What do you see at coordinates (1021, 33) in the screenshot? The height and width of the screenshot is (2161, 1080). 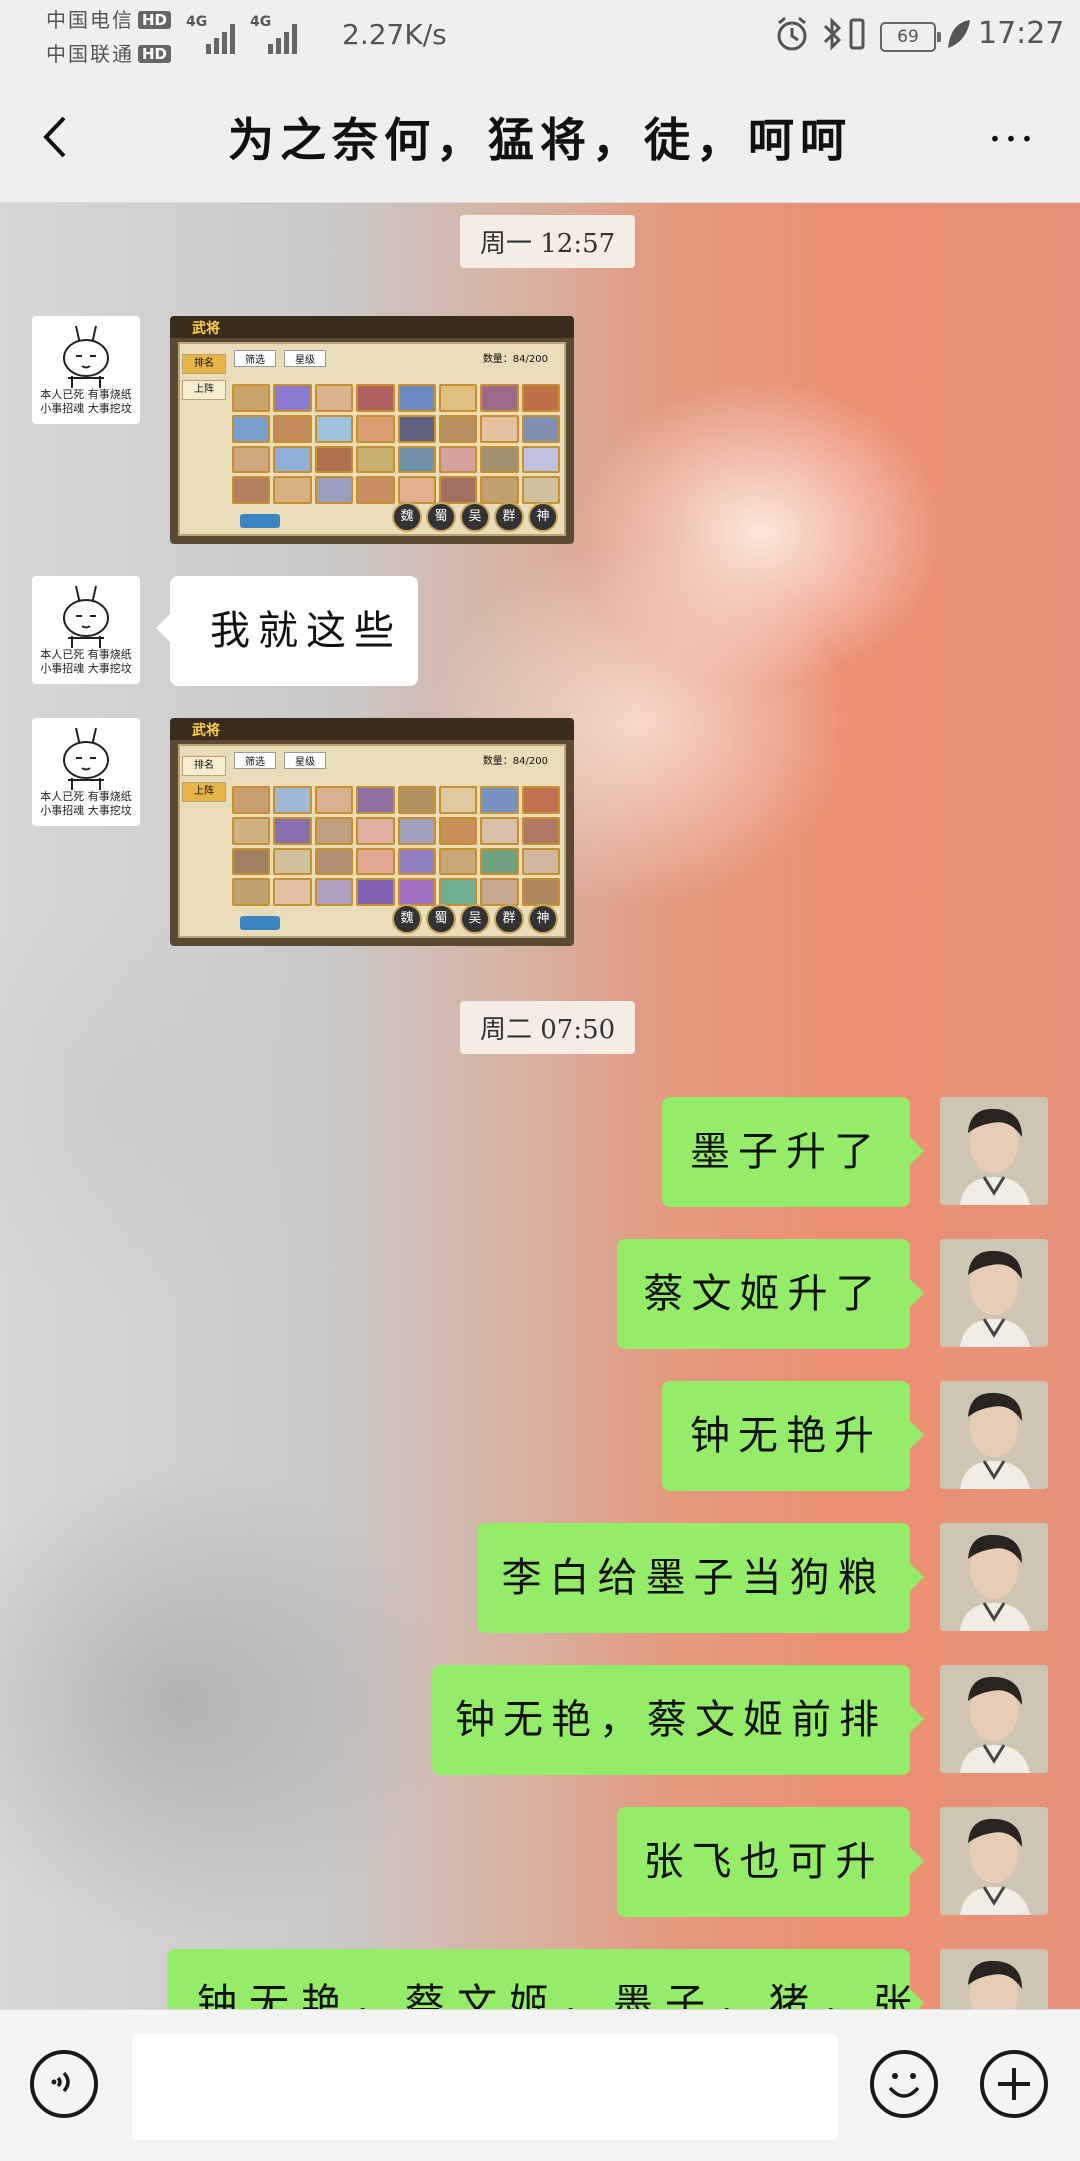 I see `clock: 17:27` at bounding box center [1021, 33].